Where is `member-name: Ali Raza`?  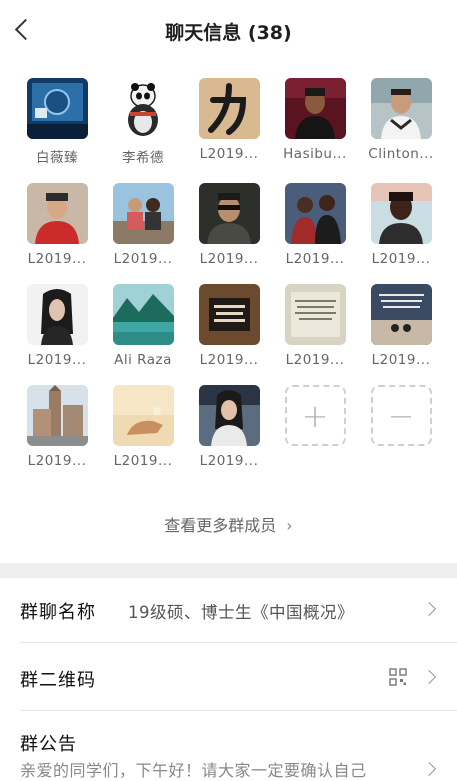 member-name: Ali Raza is located at coordinates (143, 360).